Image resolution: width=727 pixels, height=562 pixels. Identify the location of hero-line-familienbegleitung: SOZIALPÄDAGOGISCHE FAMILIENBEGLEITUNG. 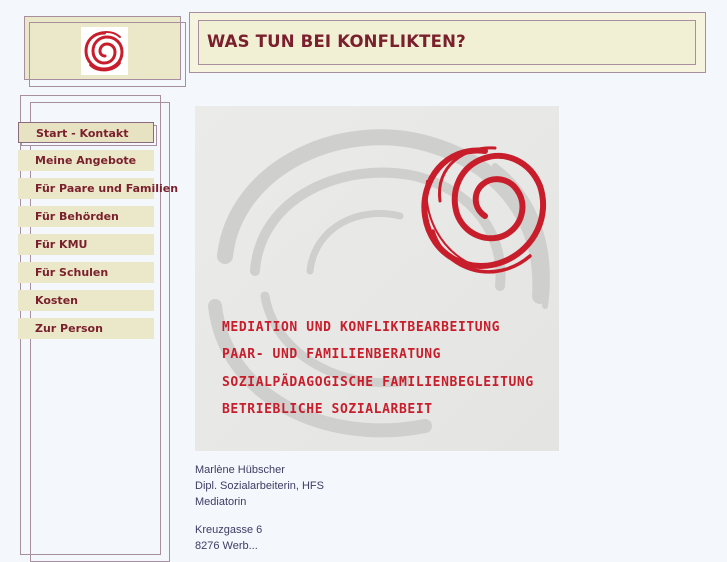
(378, 382).